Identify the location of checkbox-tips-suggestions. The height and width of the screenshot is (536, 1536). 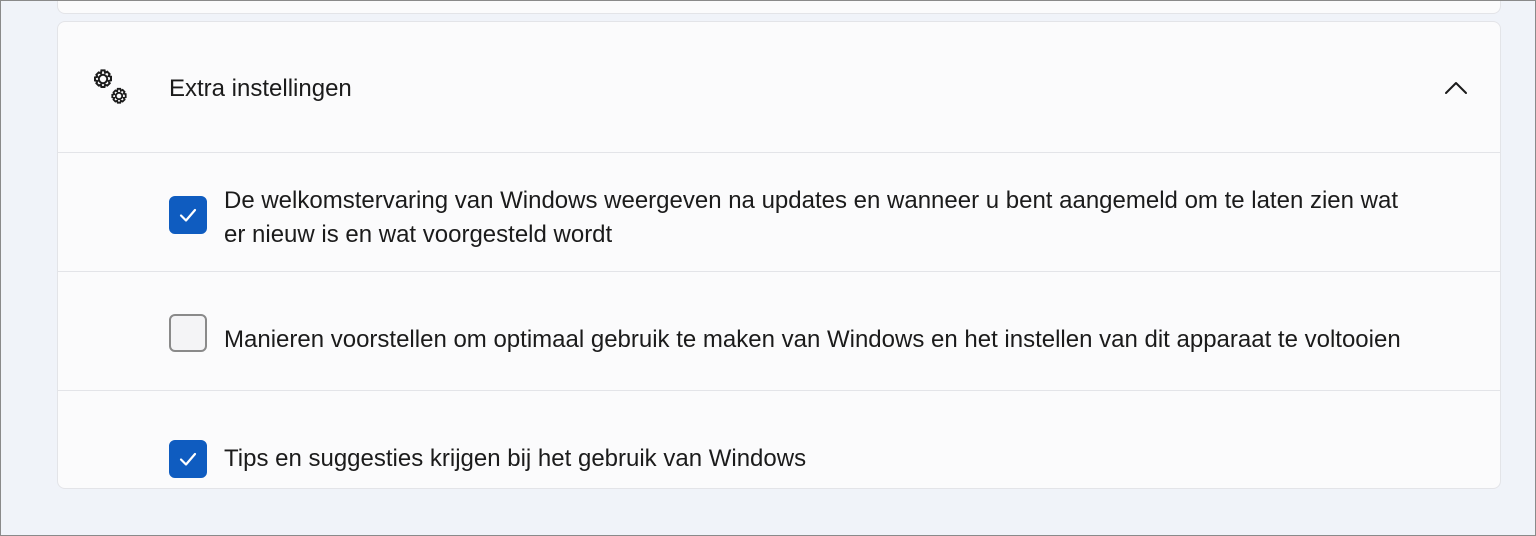
(188, 459).